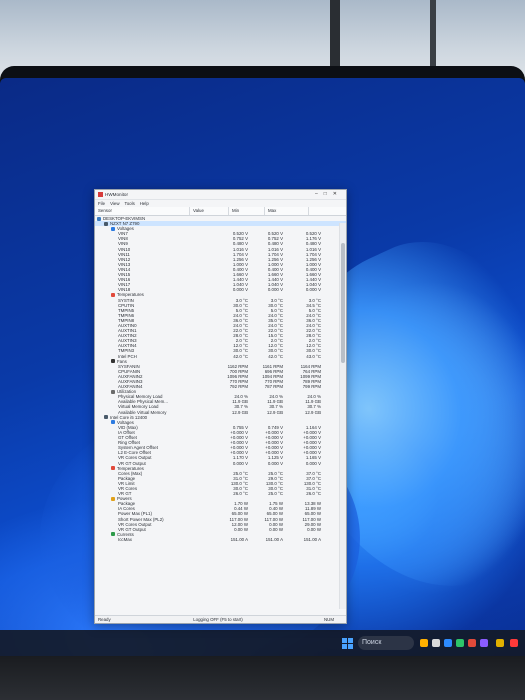  What do you see at coordinates (343, 303) in the screenshot?
I see `scrollbar-thumb` at bounding box center [343, 303].